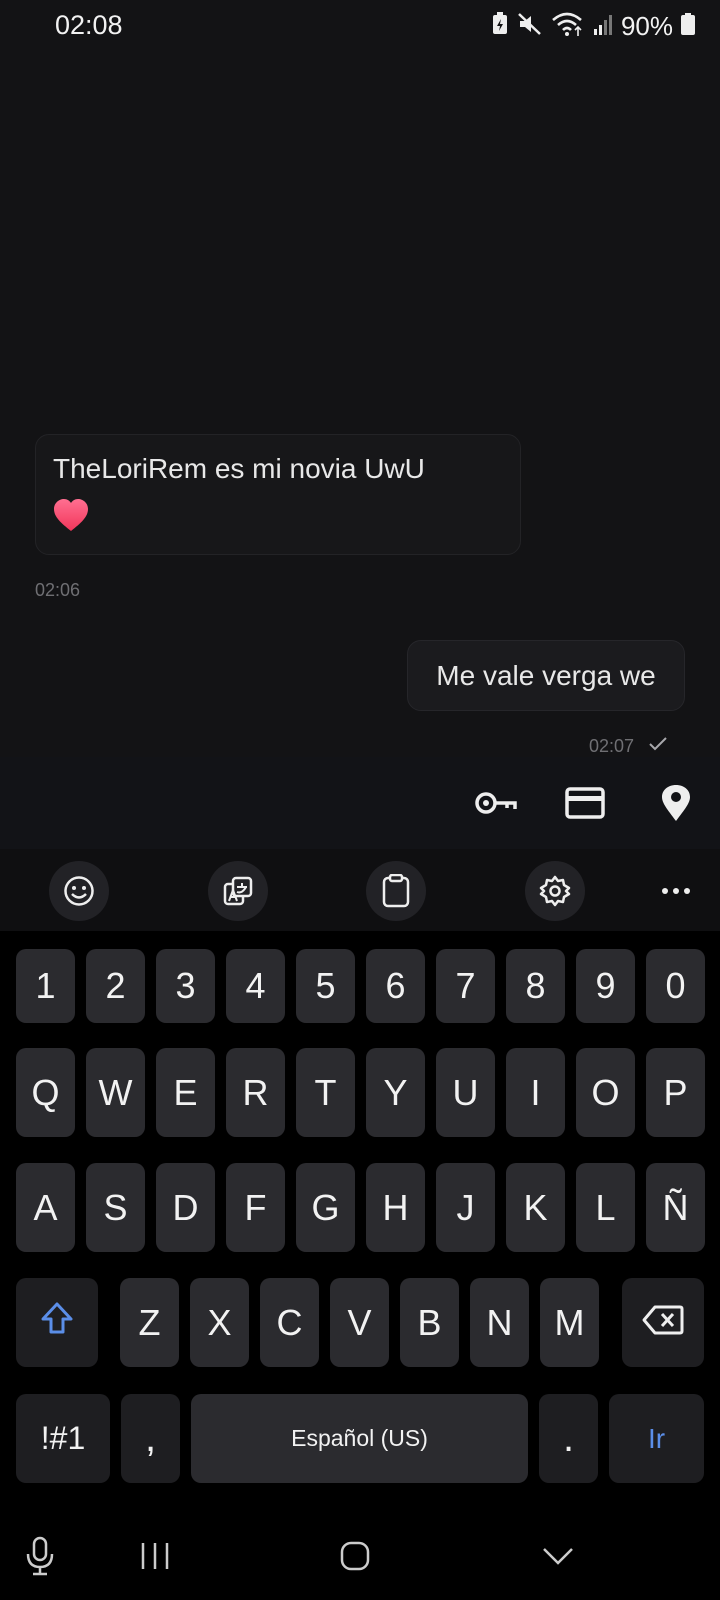 The image size is (720, 1600). Describe the element at coordinates (219, 1322) in the screenshot. I see `key-x: X` at that location.